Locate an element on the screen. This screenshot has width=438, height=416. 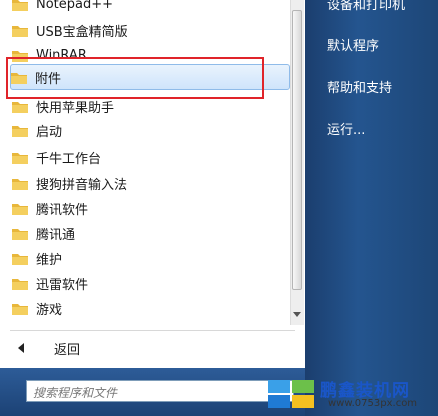
program-item-games: 游戏 is located at coordinates (150, 308).